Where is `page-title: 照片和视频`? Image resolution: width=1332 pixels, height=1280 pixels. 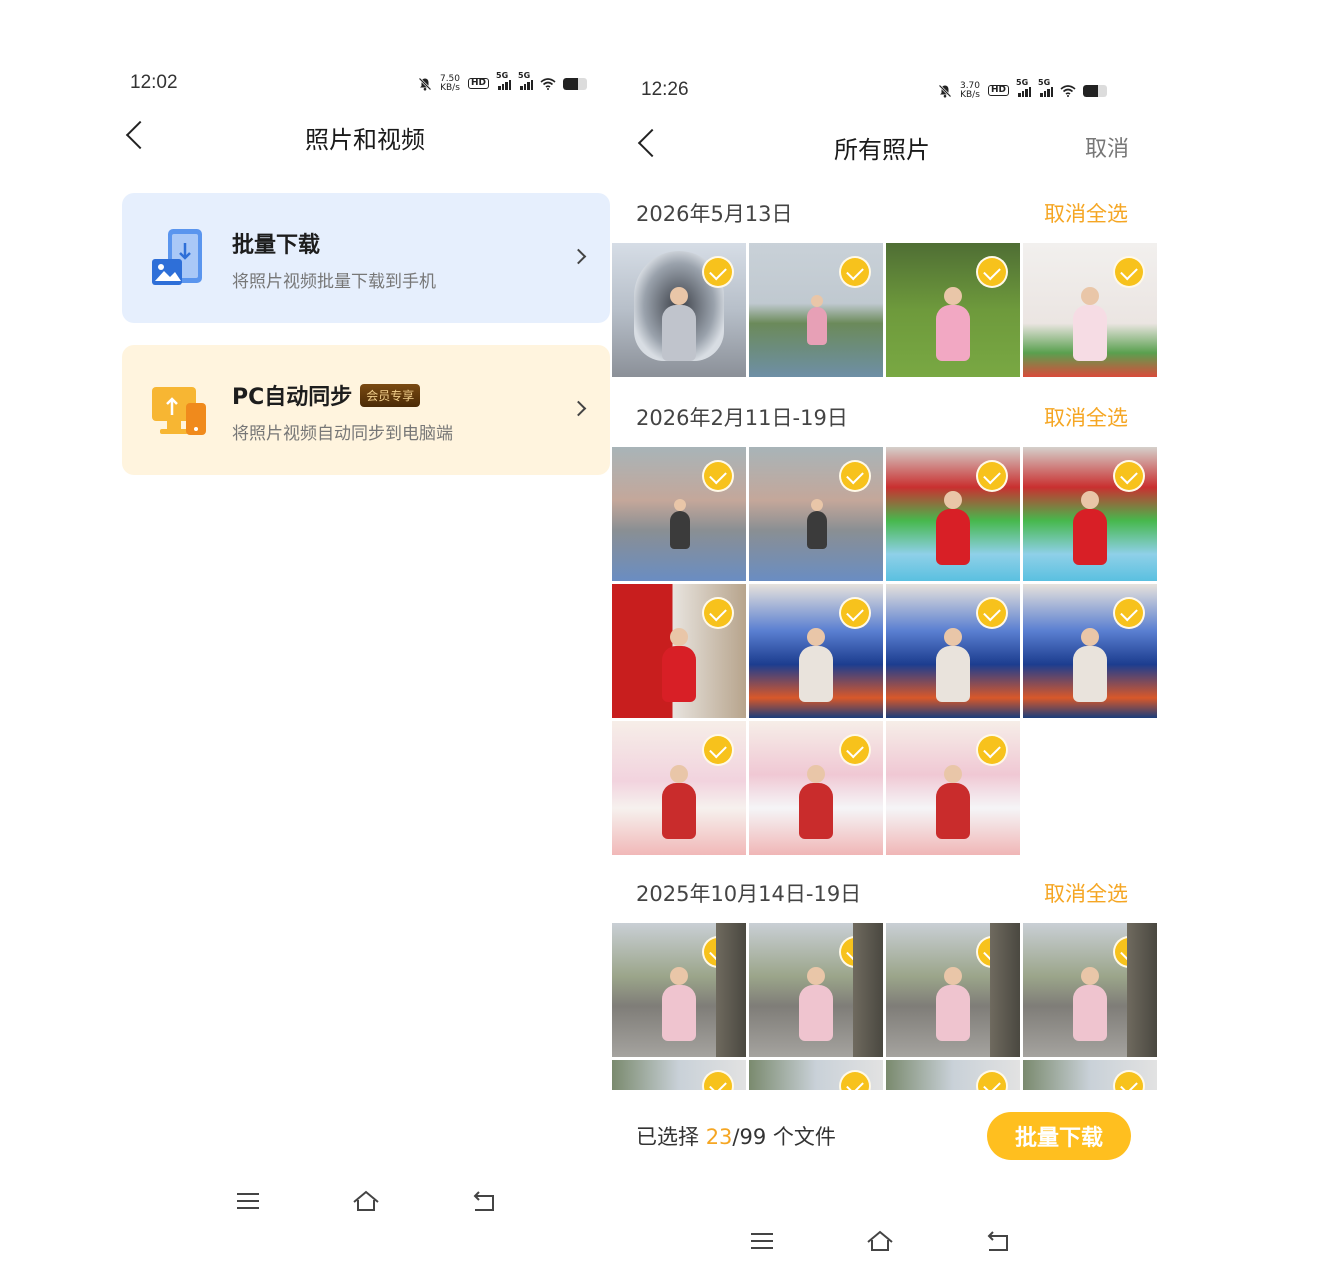 page-title: 照片和视频 is located at coordinates (365, 140).